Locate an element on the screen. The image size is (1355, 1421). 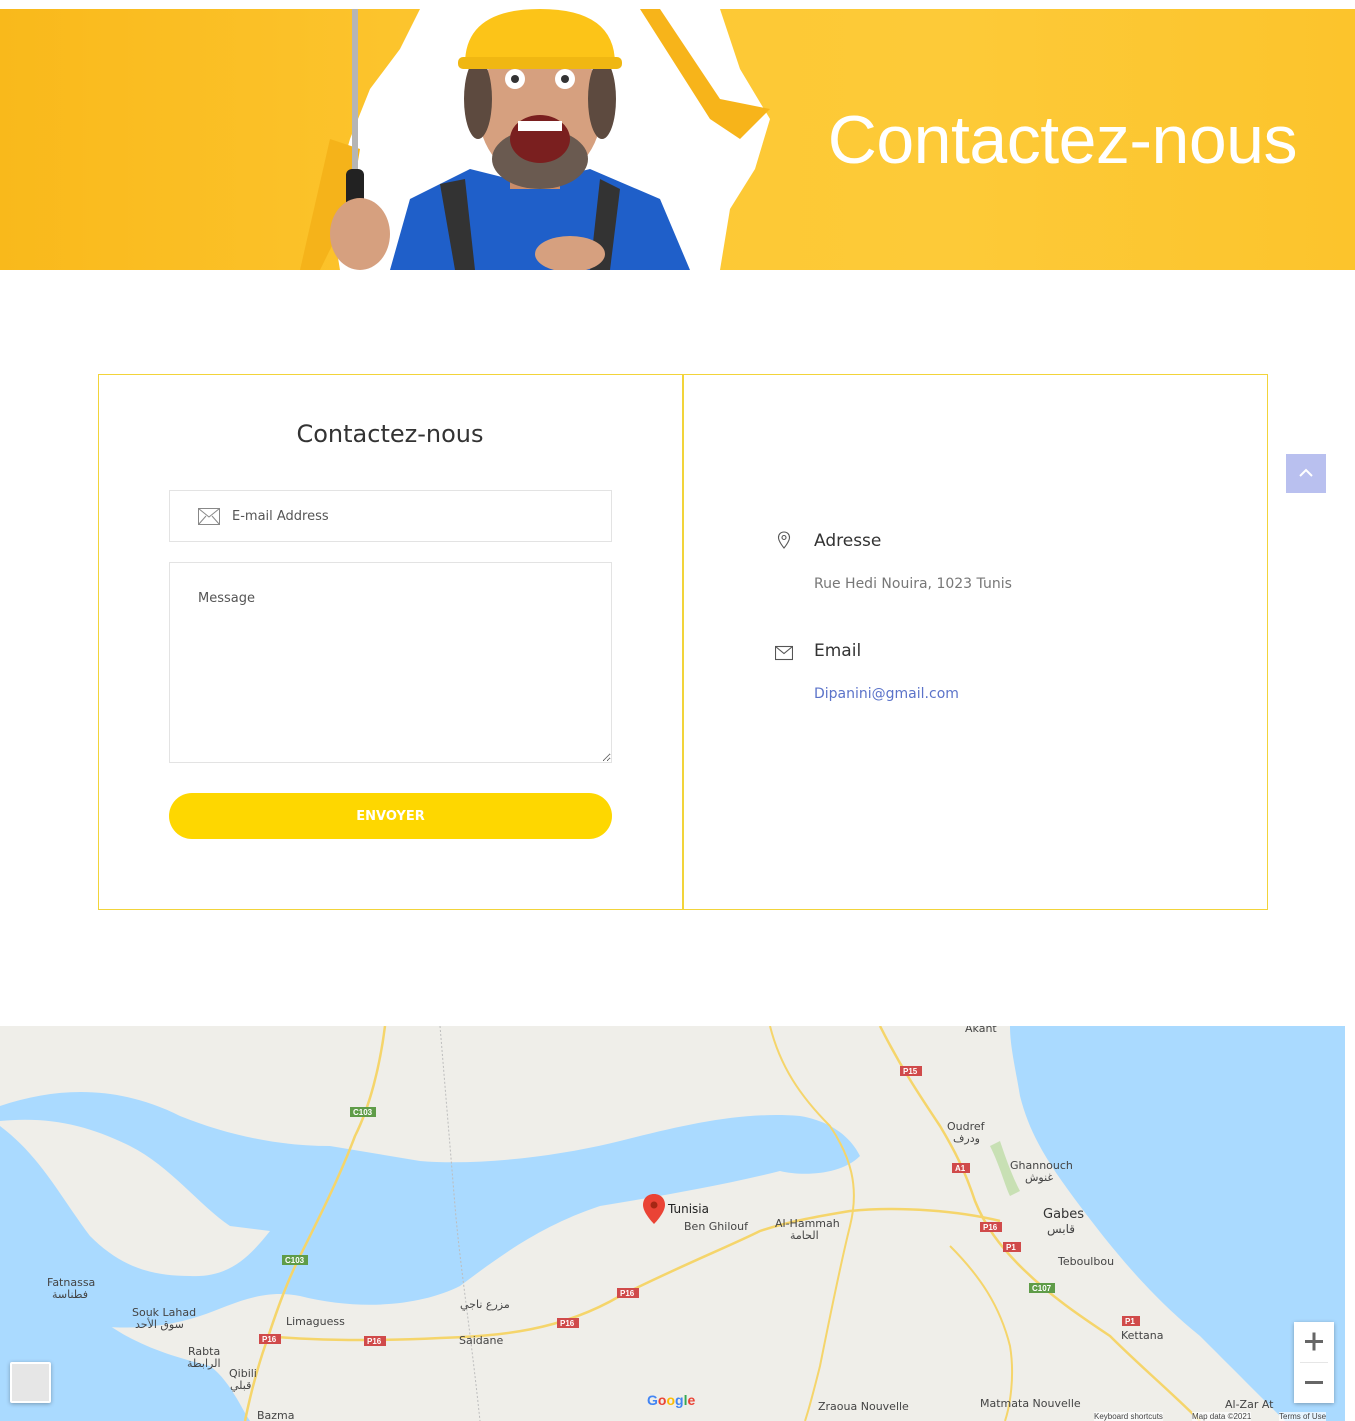
zoom-in-button is located at coordinates (1314, 1342).